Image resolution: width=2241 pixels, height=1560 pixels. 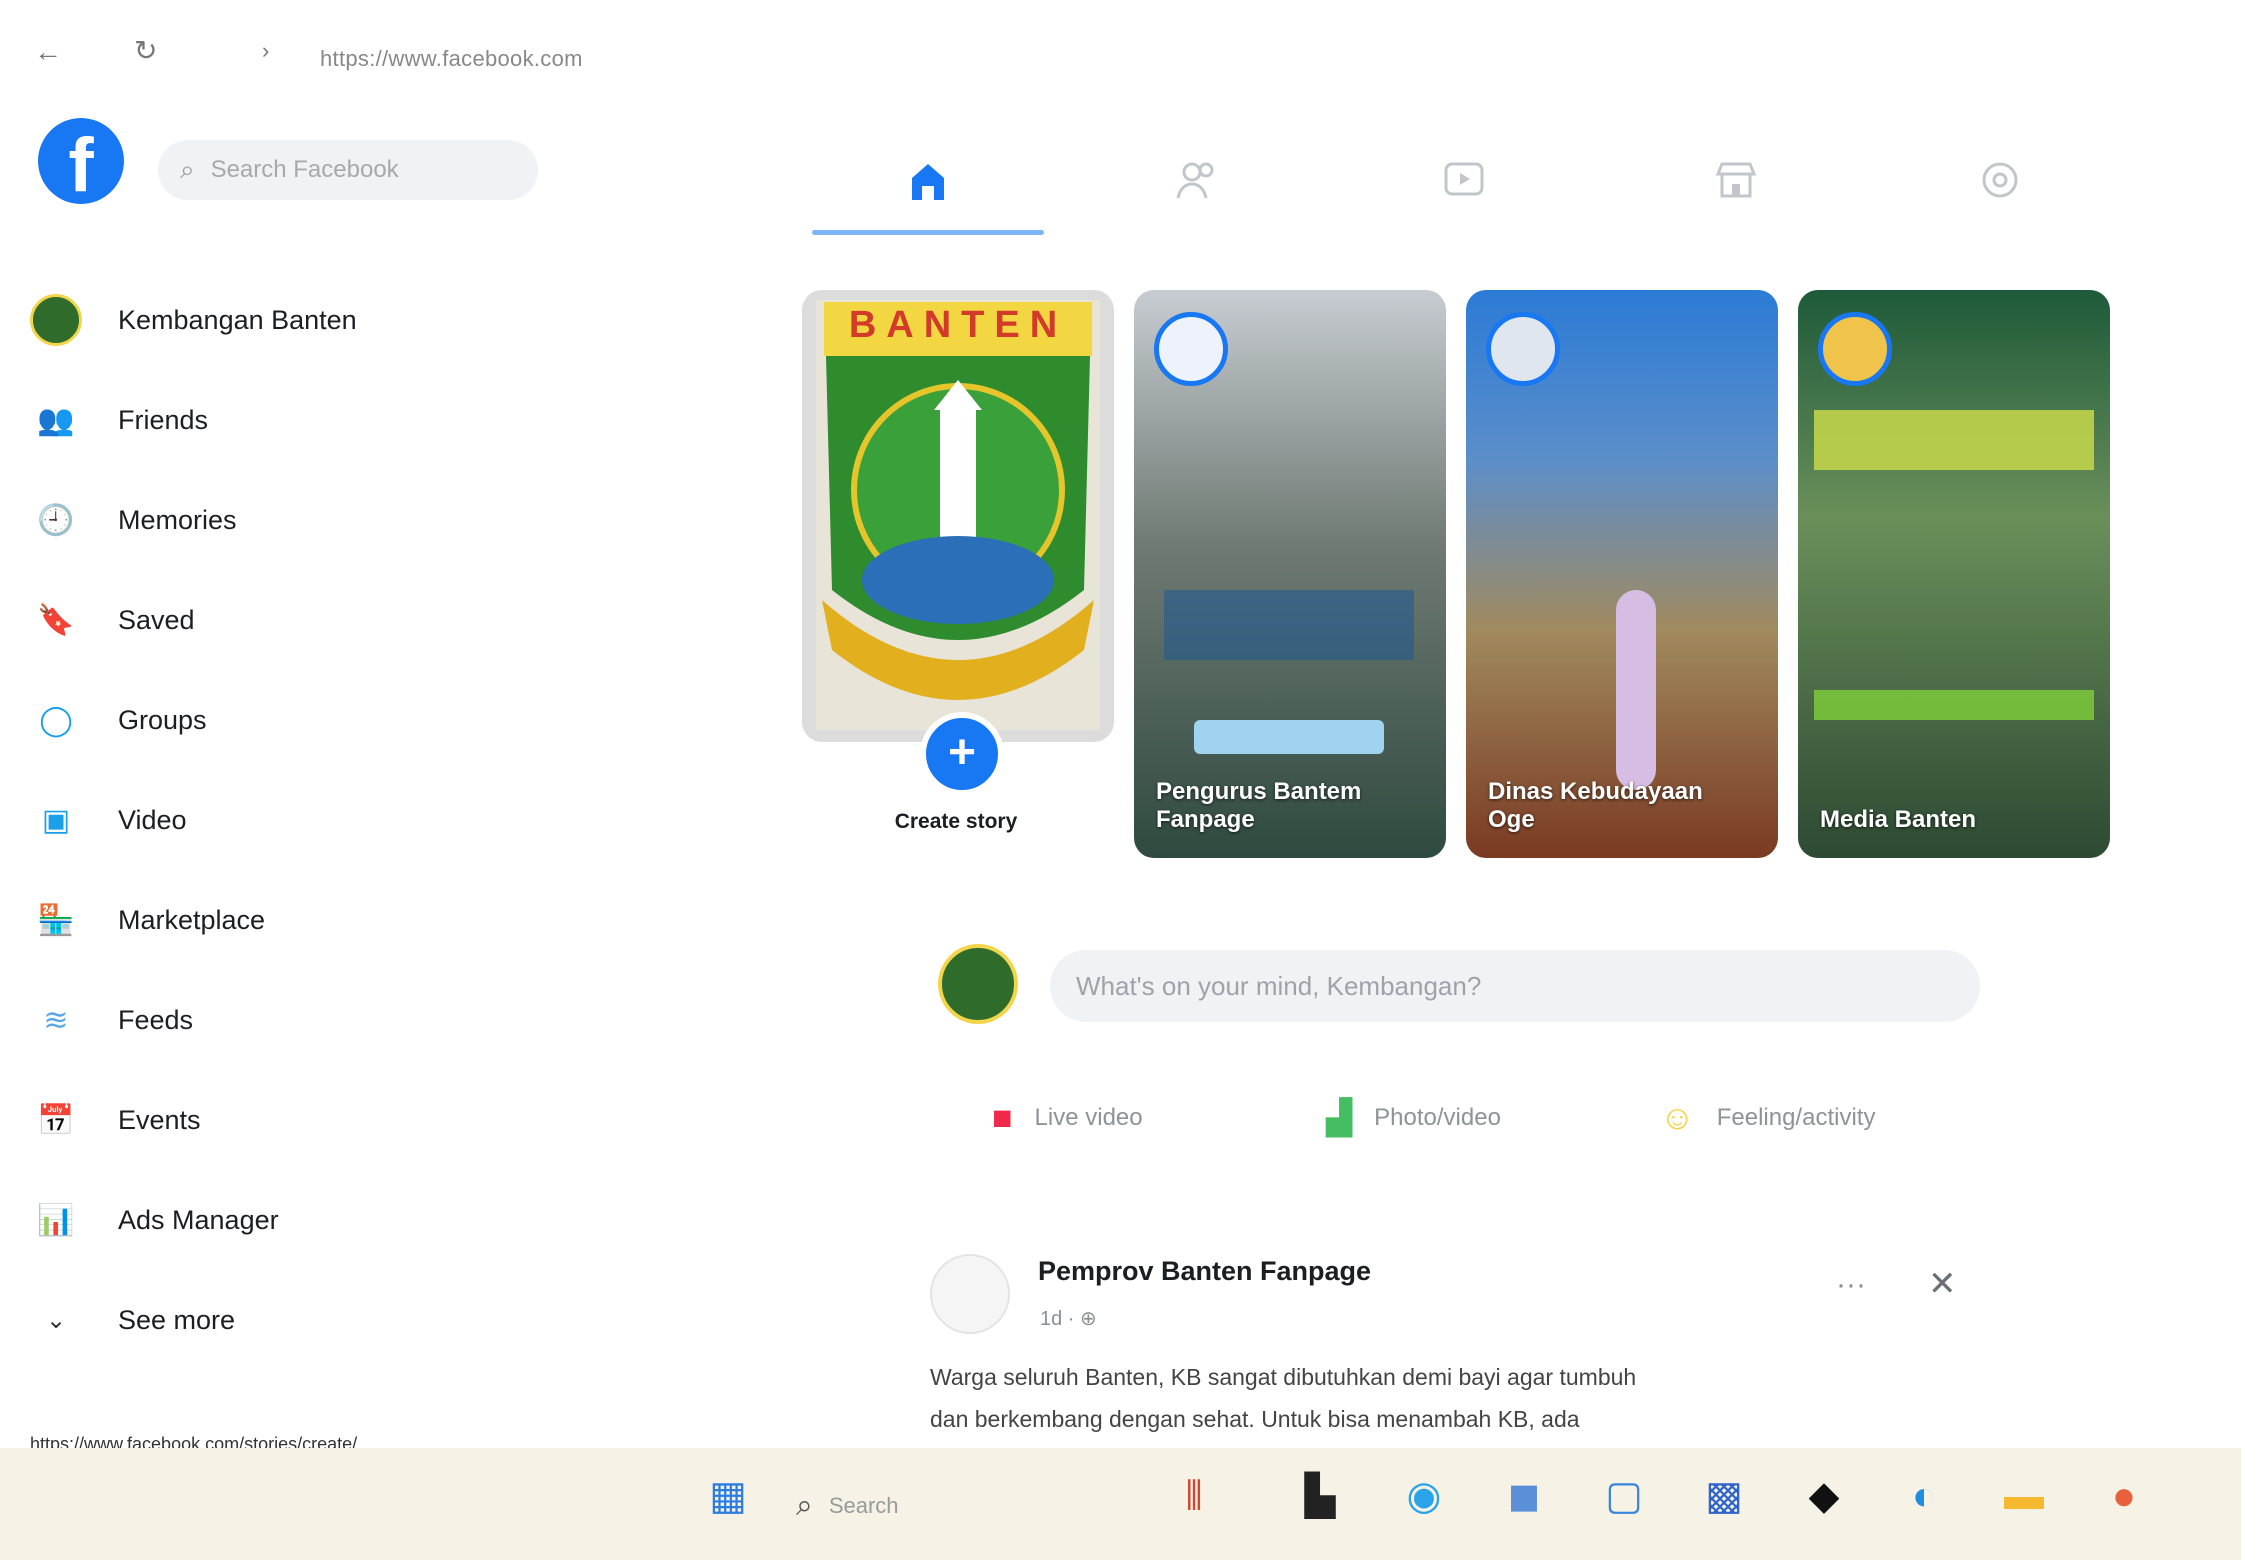 I want to click on groups-icon: ◯, so click(x=56, y=720).